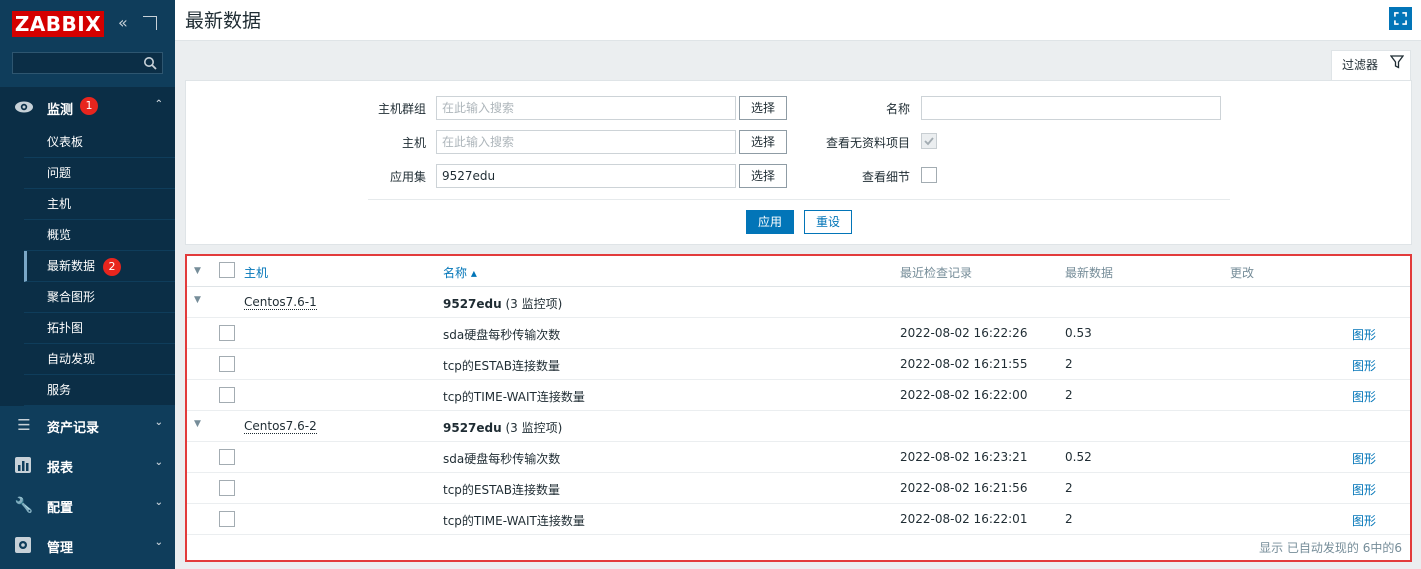 This screenshot has width=1421, height=569. Describe the element at coordinates (112, 267) in the screenshot. I see `latest-data-badge: 2` at that location.